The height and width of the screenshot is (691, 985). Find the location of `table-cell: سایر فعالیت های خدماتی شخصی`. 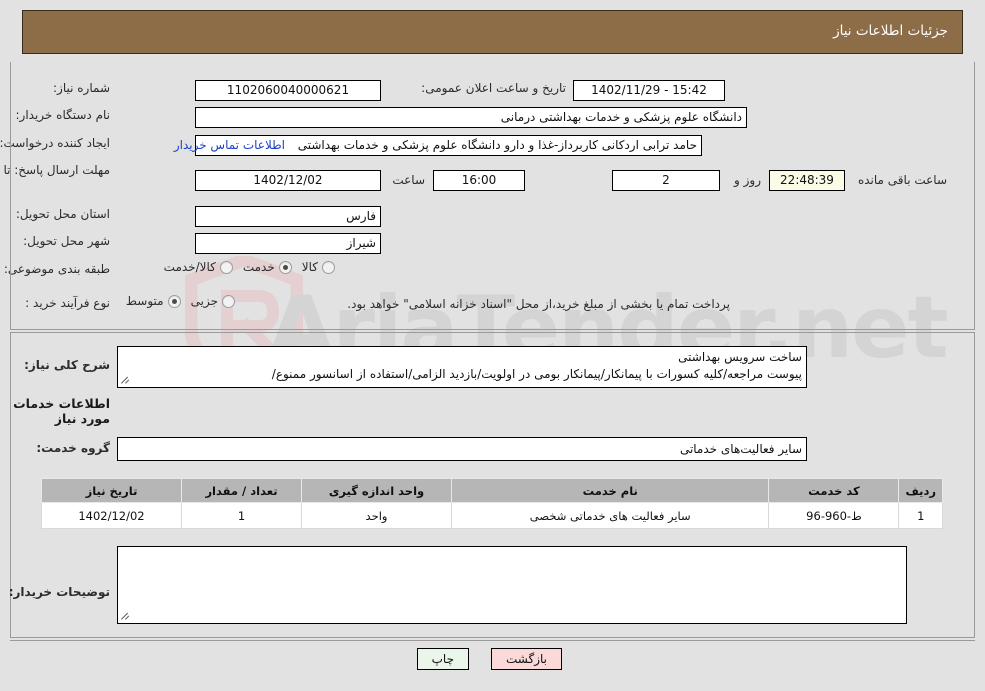

table-cell: سایر فعالیت های خدماتی شخصی is located at coordinates (610, 515).